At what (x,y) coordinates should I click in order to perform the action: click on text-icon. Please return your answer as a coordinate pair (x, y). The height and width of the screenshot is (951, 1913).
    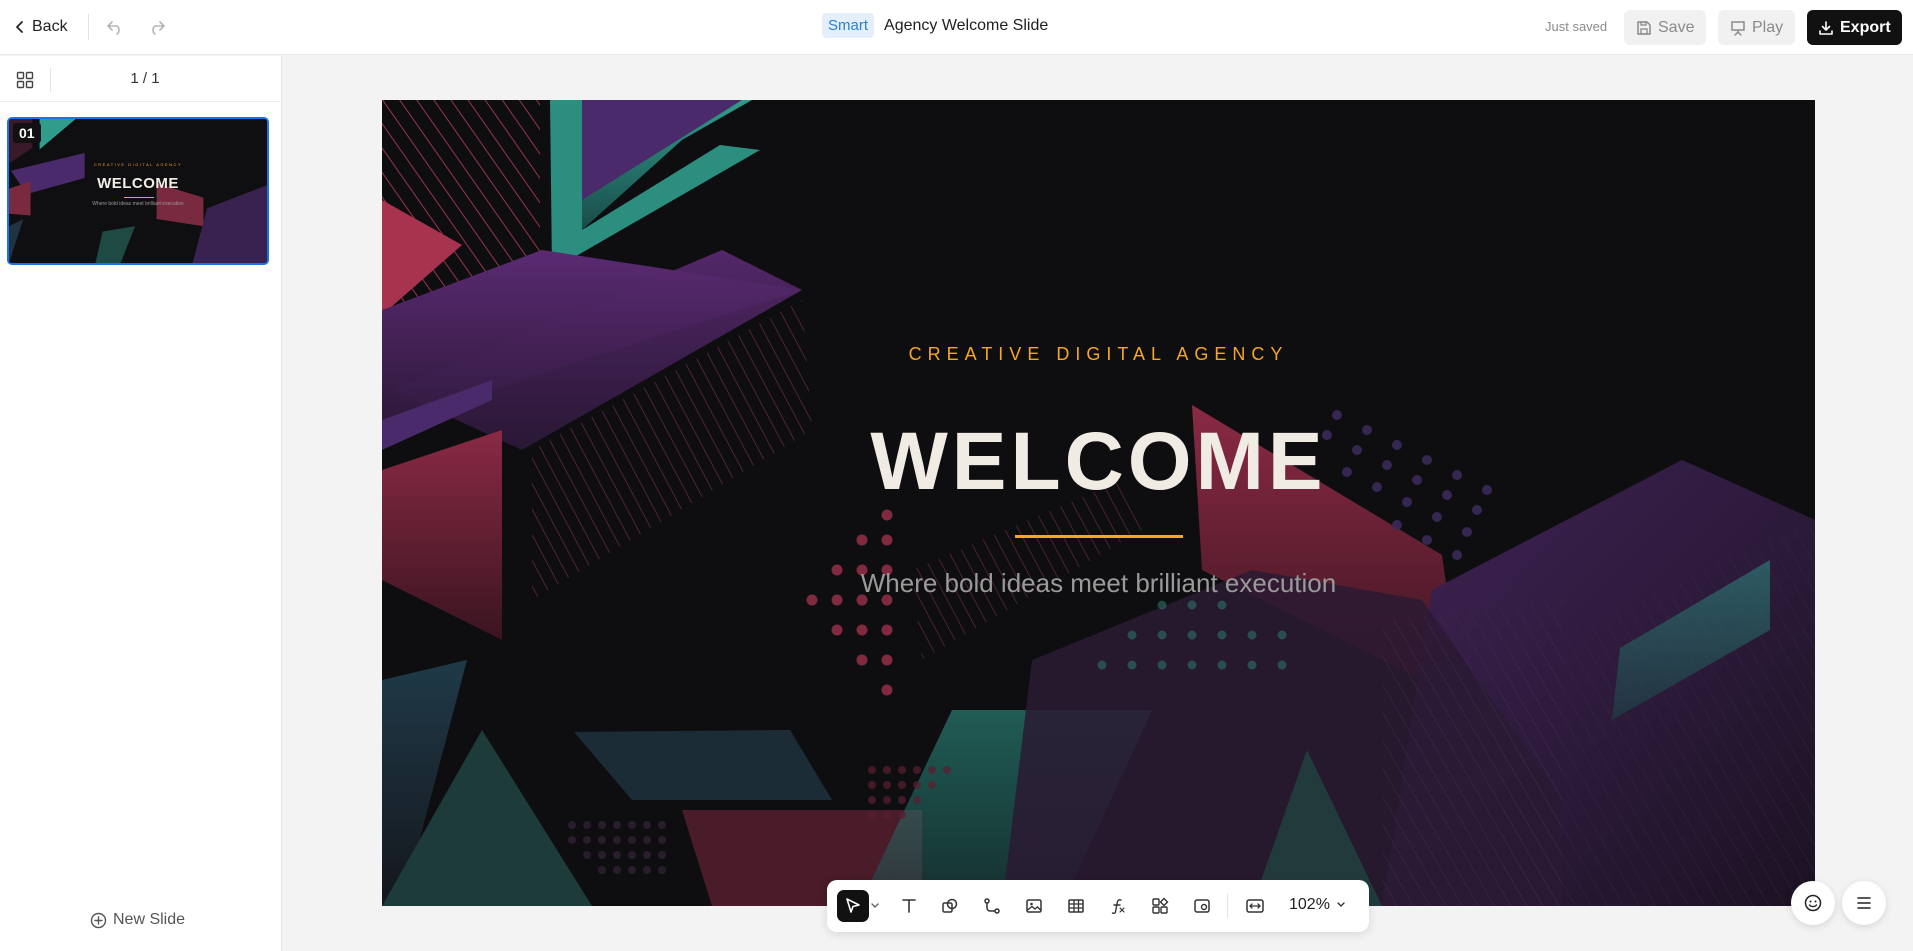
    Looking at the image, I should click on (909, 906).